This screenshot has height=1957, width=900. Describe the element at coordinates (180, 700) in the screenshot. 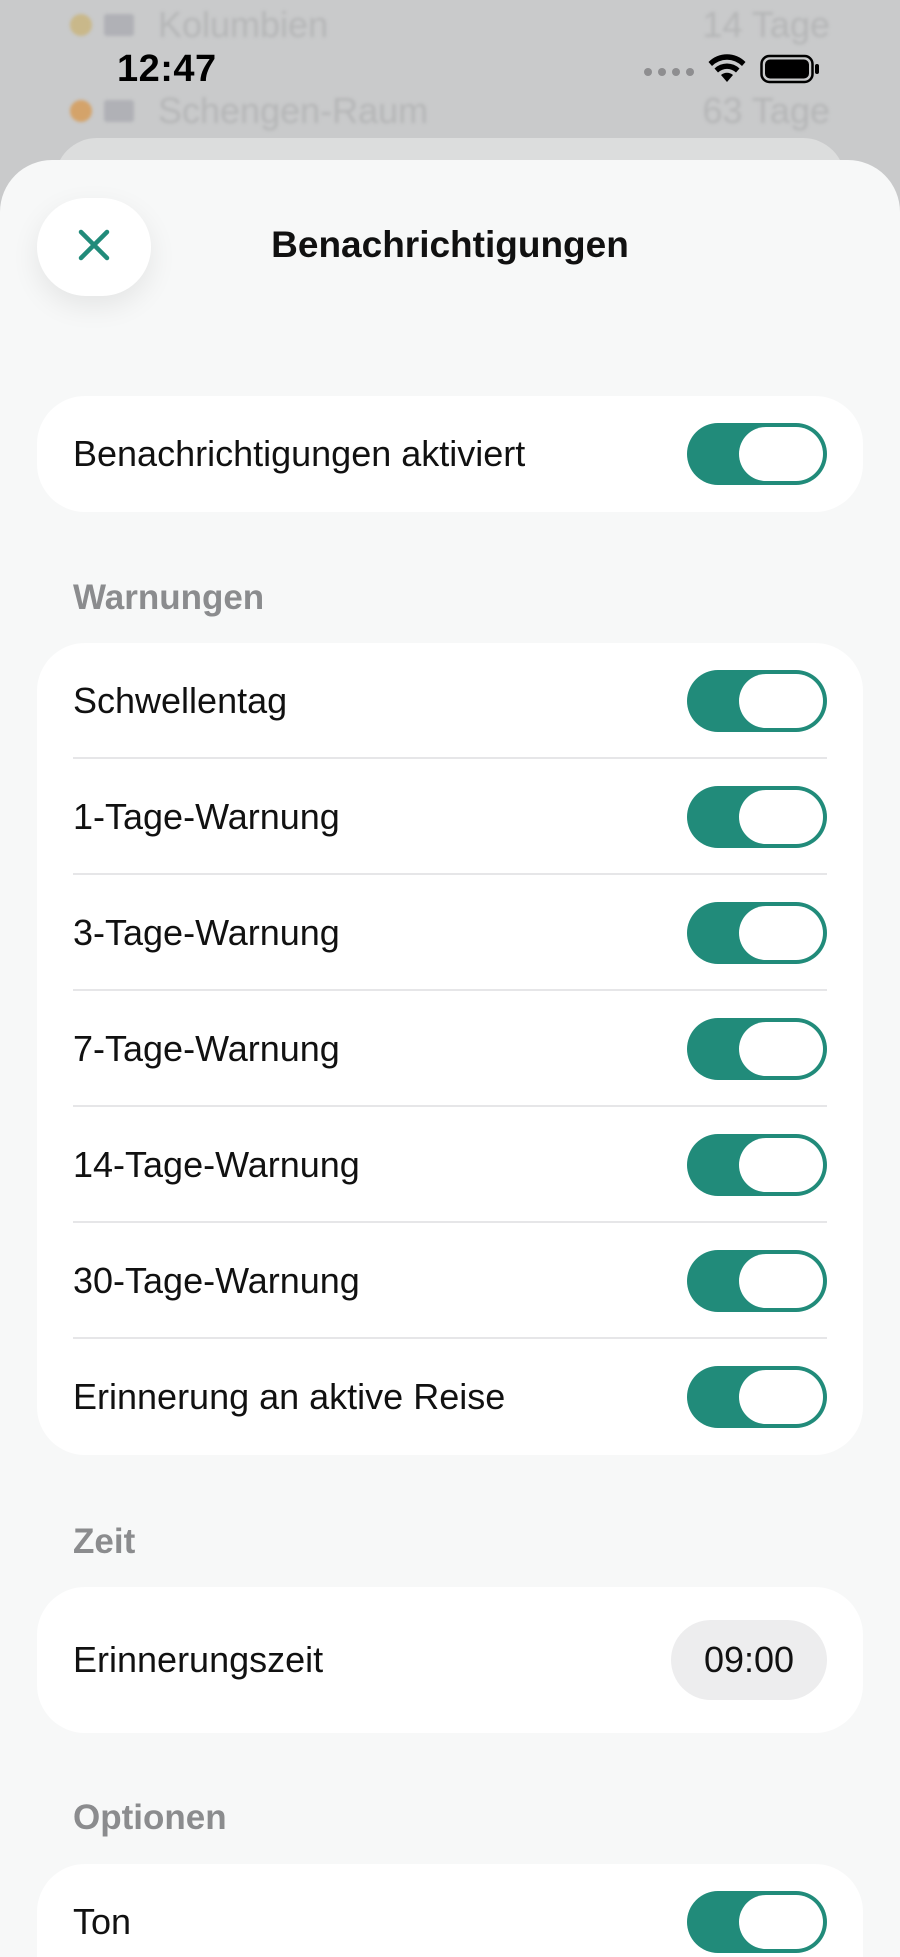

I see `warning-label: Schwellentag` at that location.